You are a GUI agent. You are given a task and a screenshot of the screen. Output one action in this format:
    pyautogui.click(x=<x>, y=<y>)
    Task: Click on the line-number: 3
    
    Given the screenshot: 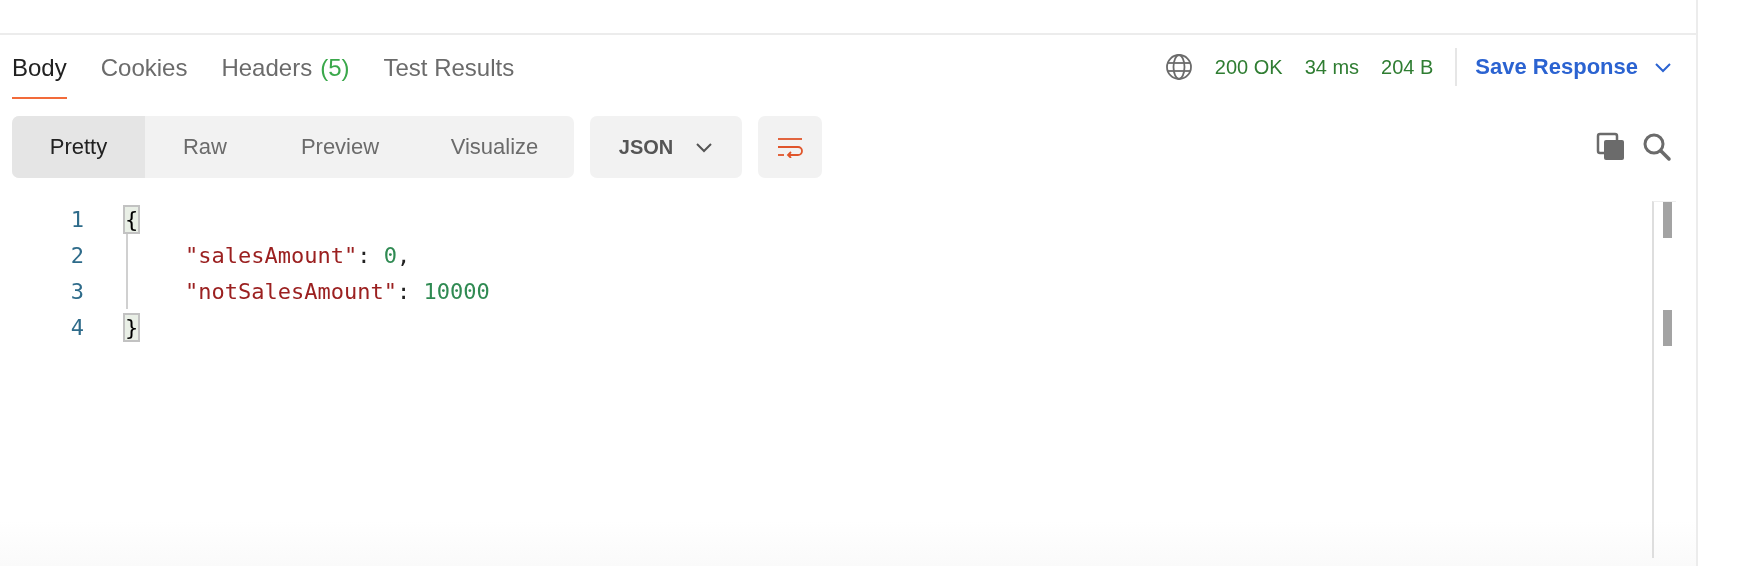 What is the action you would take?
    pyautogui.click(x=76, y=291)
    